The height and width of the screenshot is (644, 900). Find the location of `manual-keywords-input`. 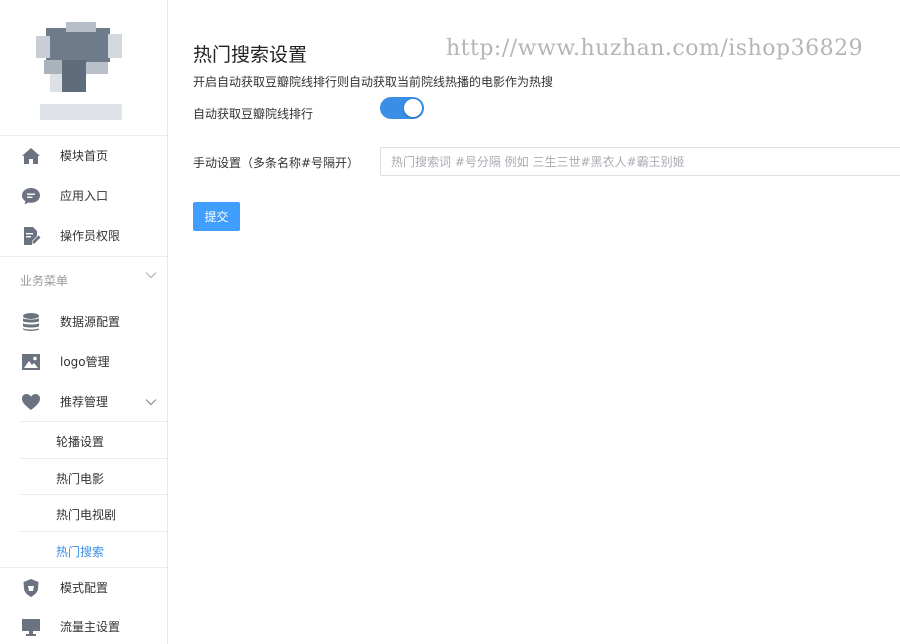

manual-keywords-input is located at coordinates (640, 161).